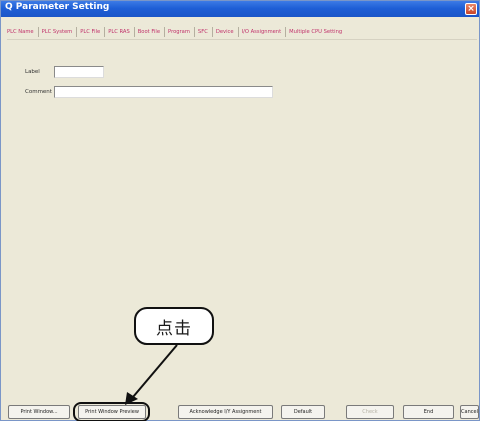 Image resolution: width=480 pixels, height=421 pixels. What do you see at coordinates (148, 32) in the screenshot?
I see `tab-boot-file: Boot File` at bounding box center [148, 32].